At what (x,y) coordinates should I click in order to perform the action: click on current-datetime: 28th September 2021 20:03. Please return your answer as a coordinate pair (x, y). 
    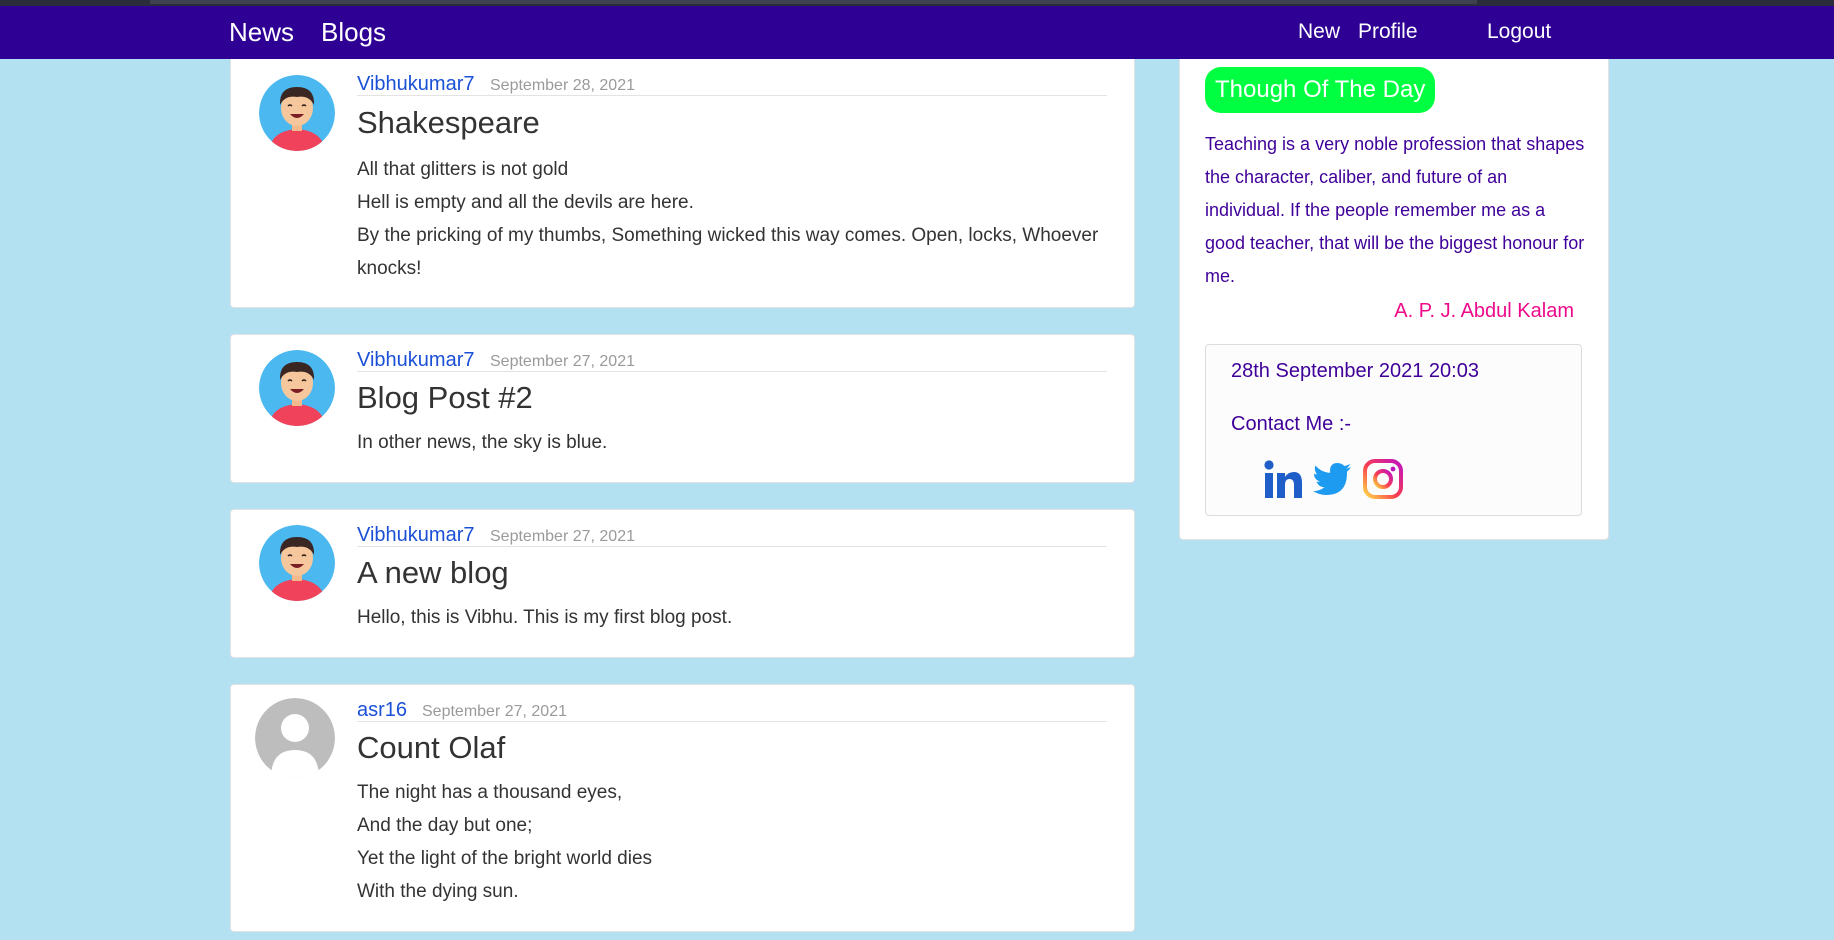
    Looking at the image, I should click on (1355, 371).